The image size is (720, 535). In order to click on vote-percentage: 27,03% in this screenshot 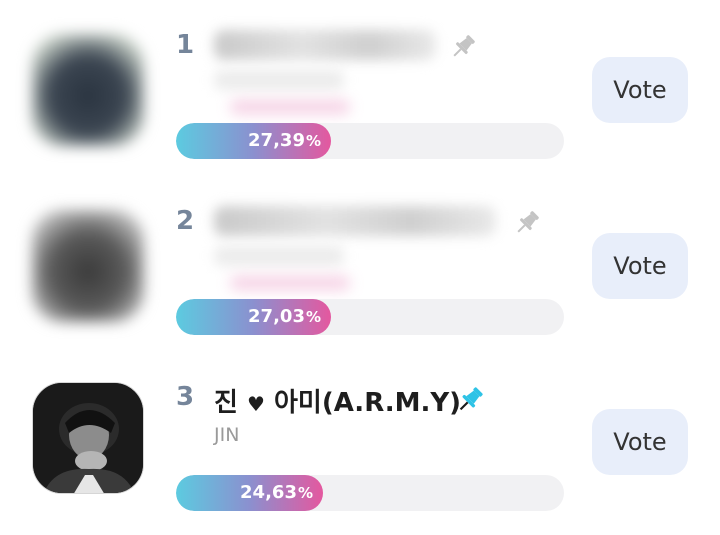, I will do `click(284, 316)`.